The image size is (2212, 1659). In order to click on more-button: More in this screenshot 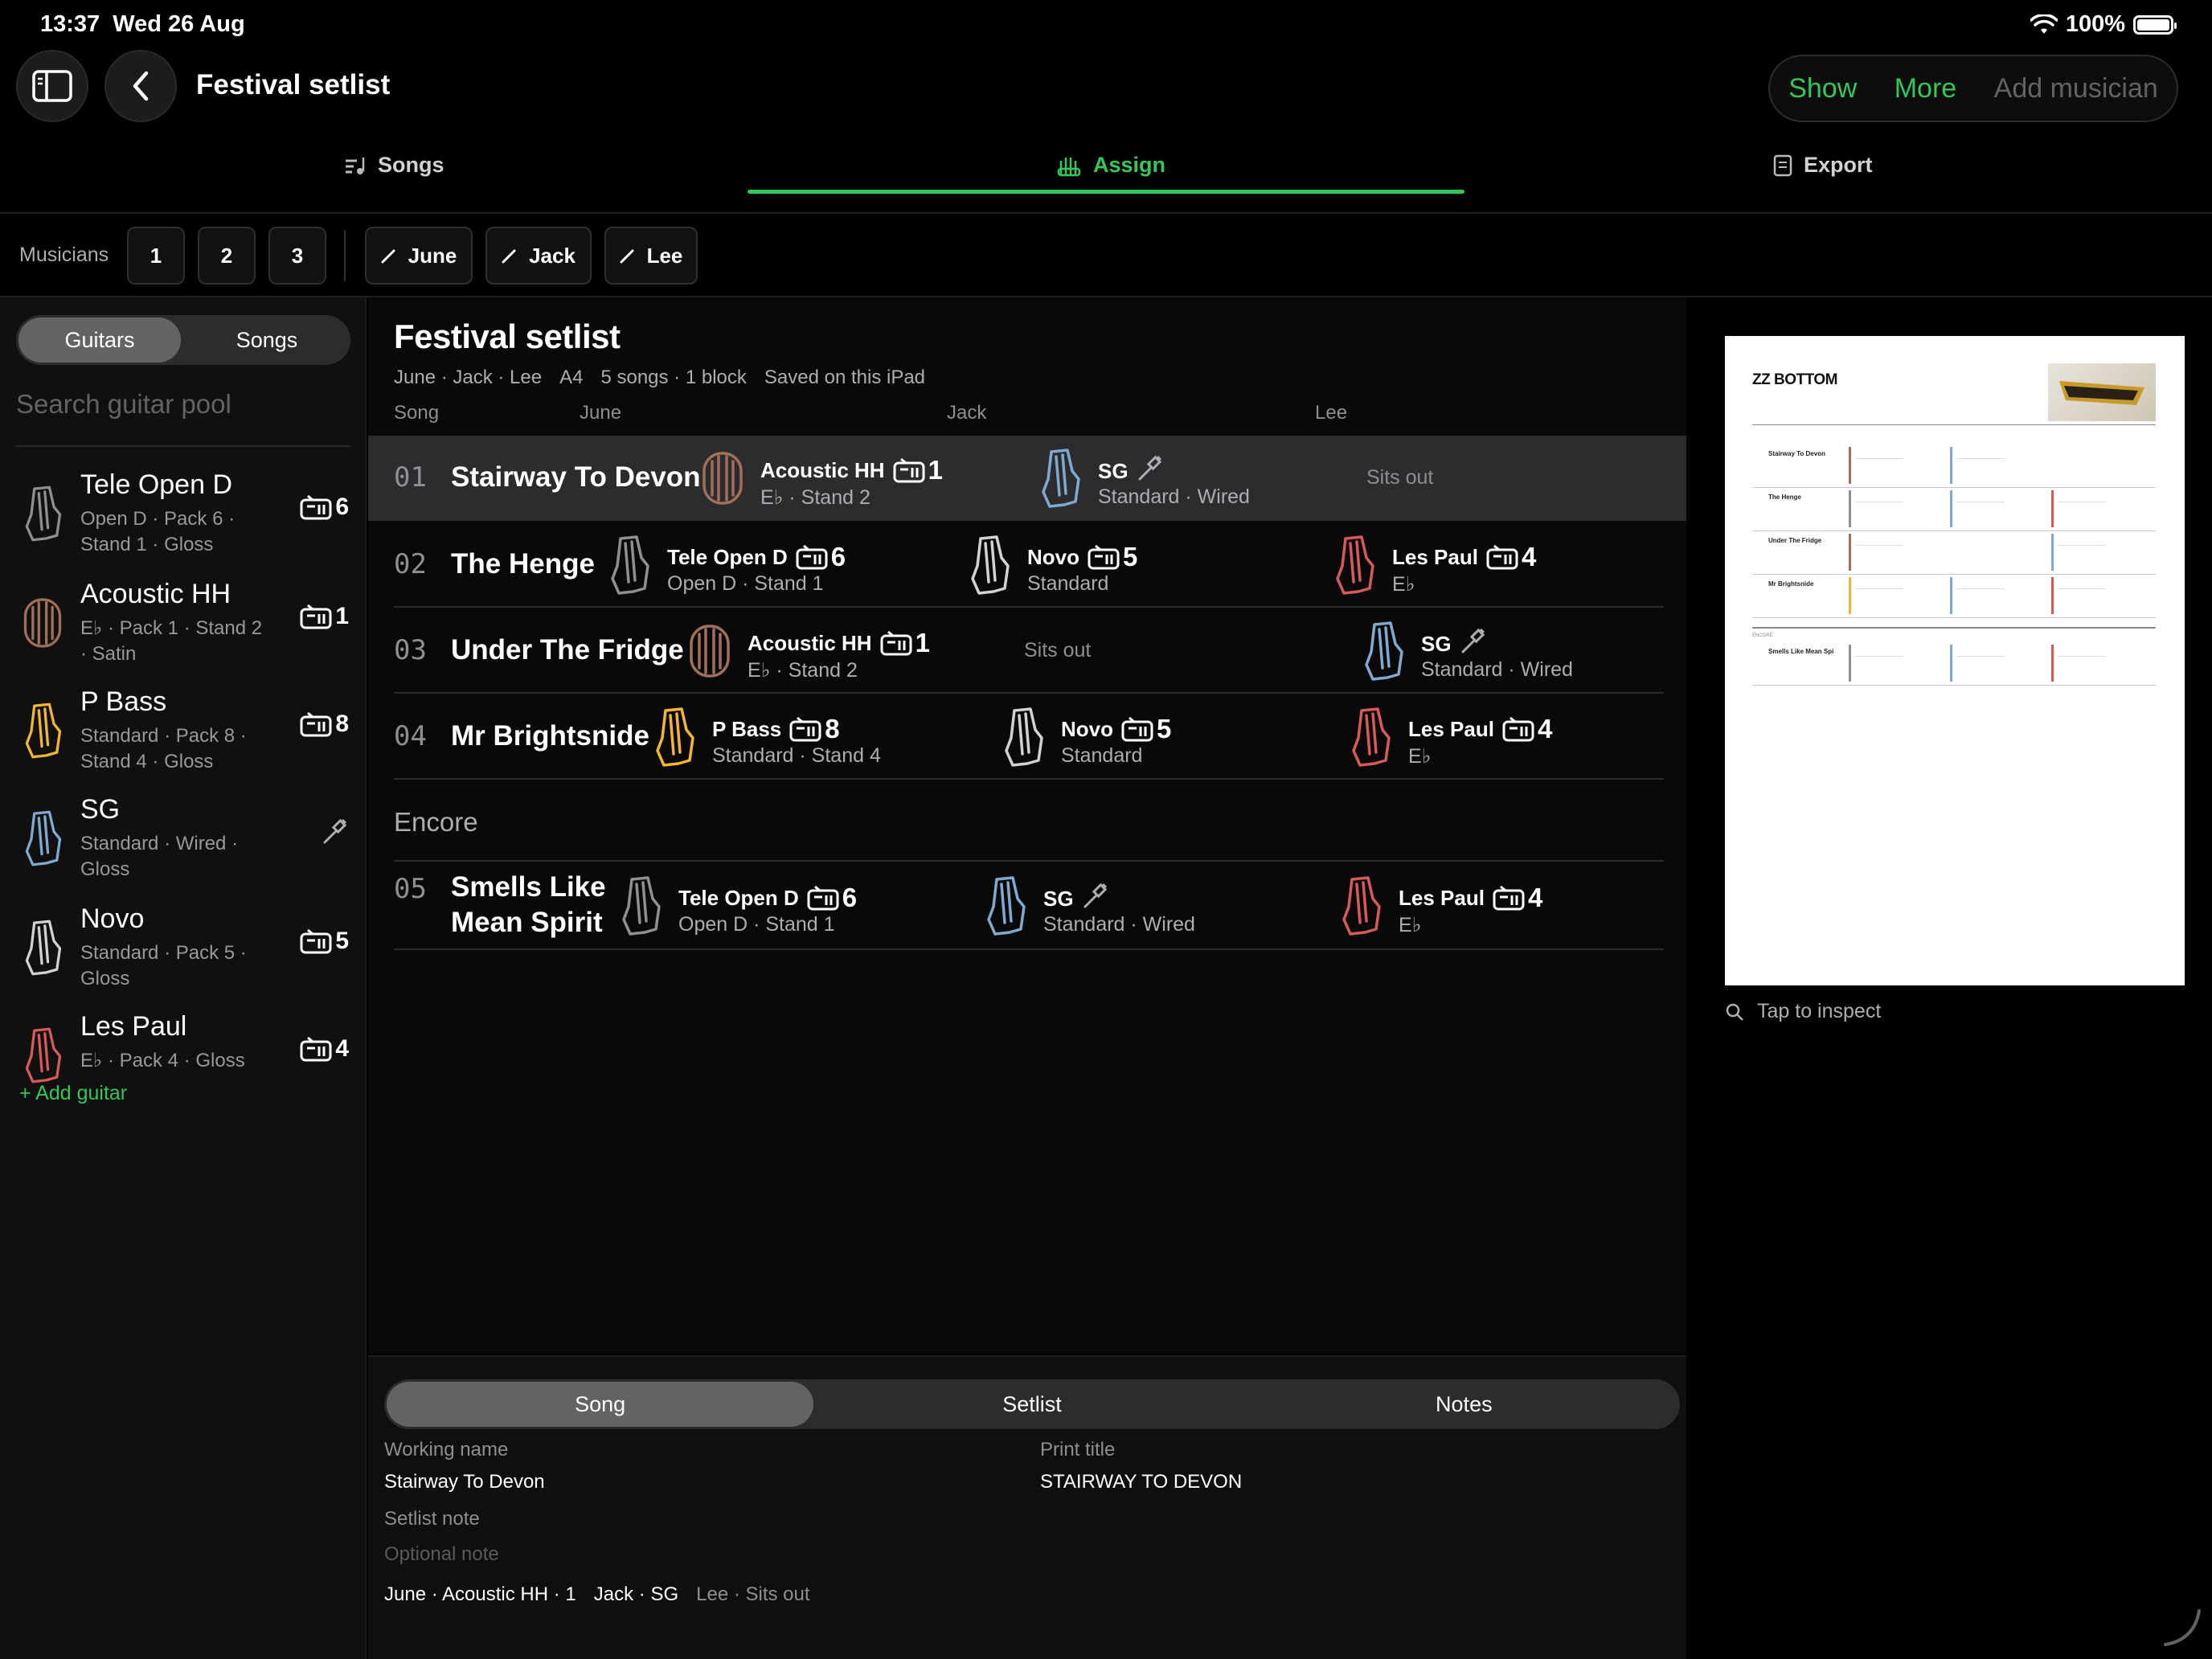, I will do `click(1925, 88)`.